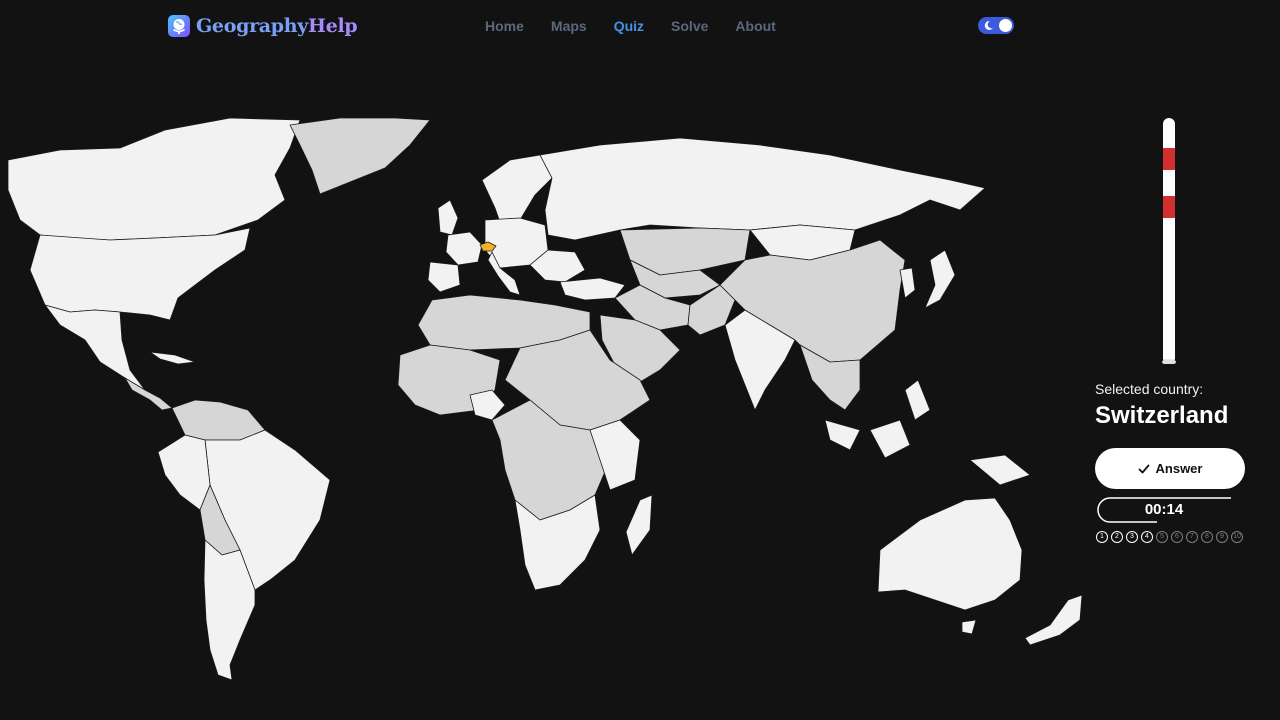 This screenshot has width=1280, height=720. Describe the element at coordinates (969, 627) in the screenshot. I see `country-tasmania` at that location.